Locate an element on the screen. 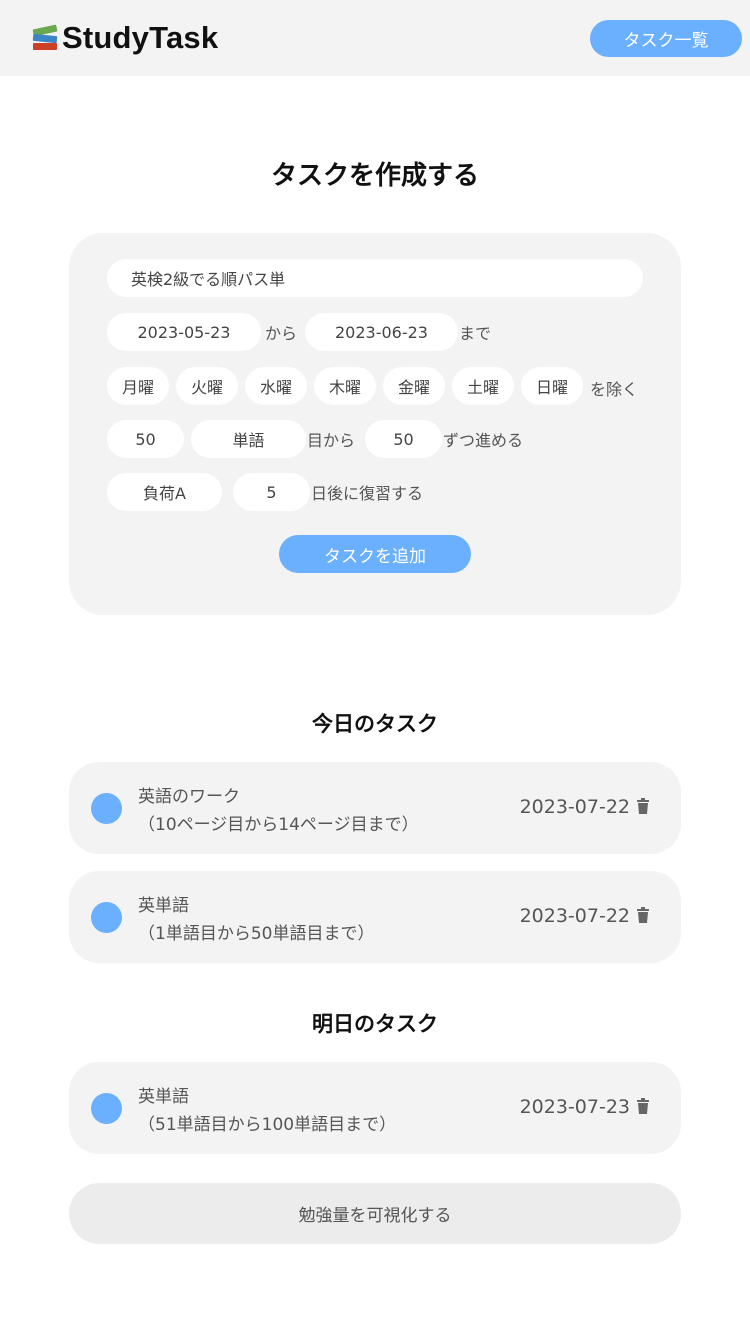 This screenshot has height=1334, width=750. end-date-input: 2023-06-23 is located at coordinates (381, 332).